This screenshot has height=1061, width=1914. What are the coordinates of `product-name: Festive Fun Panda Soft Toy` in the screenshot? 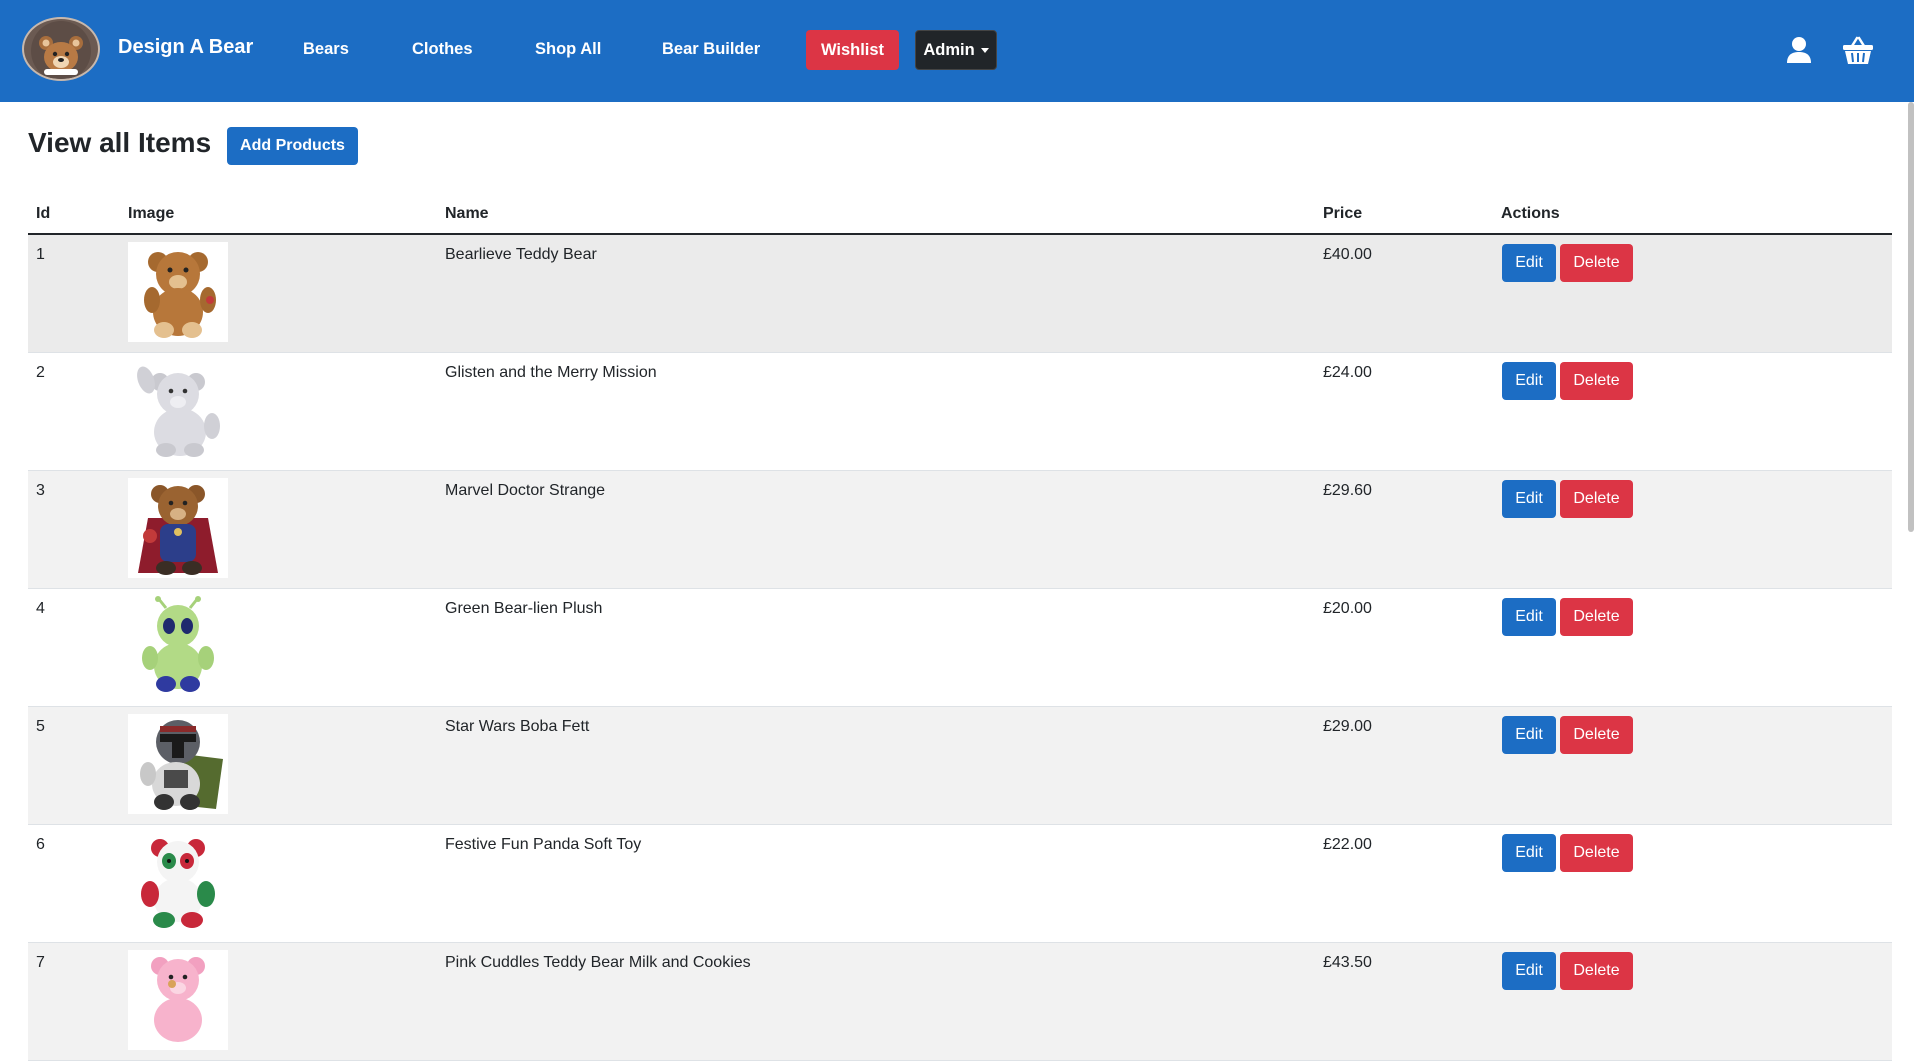 It's located at (543, 844).